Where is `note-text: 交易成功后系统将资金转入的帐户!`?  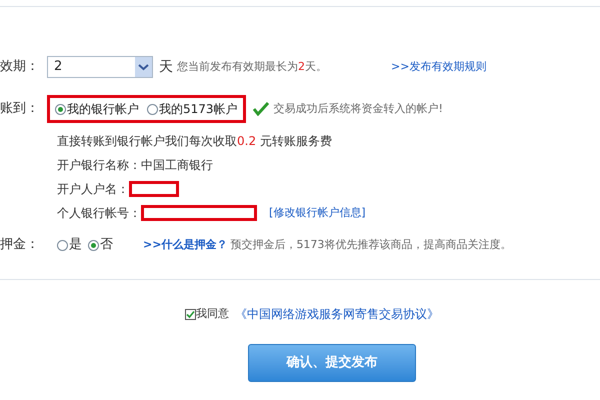
note-text: 交易成功后系统将资金转入的帐户! is located at coordinates (358, 108).